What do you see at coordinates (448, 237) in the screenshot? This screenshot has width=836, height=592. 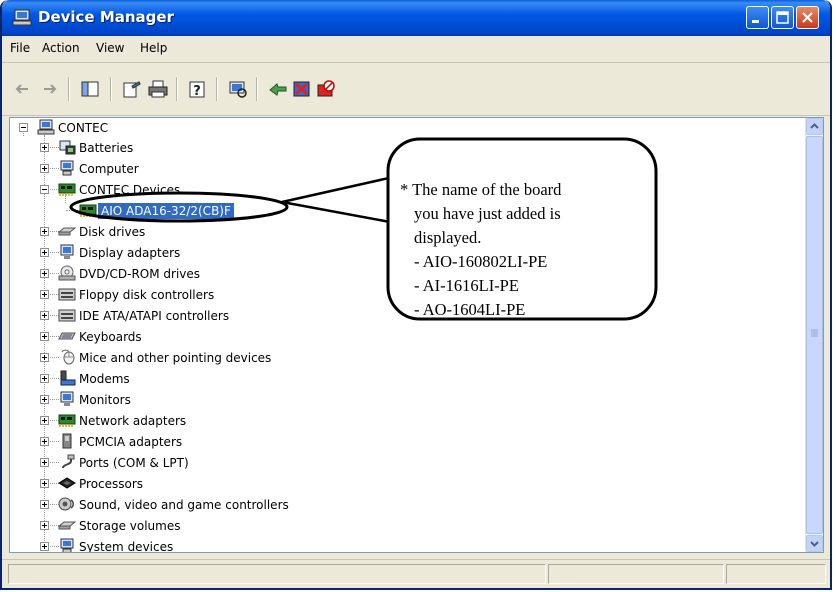 I see `callout-line: displayed.` at bounding box center [448, 237].